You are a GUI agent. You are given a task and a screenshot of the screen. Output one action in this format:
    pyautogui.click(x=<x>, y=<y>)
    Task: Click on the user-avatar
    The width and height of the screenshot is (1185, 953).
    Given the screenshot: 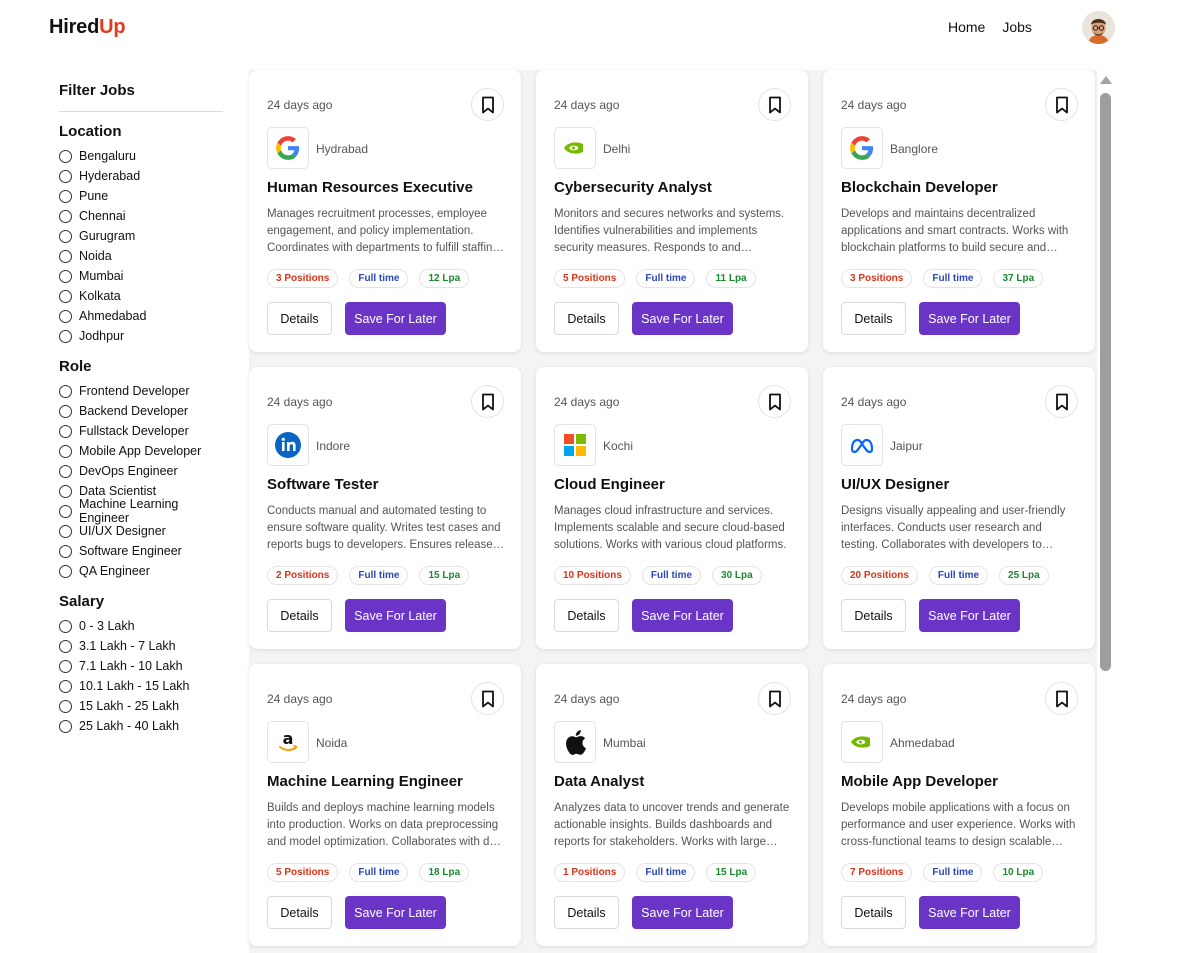 What is the action you would take?
    pyautogui.click(x=1098, y=27)
    